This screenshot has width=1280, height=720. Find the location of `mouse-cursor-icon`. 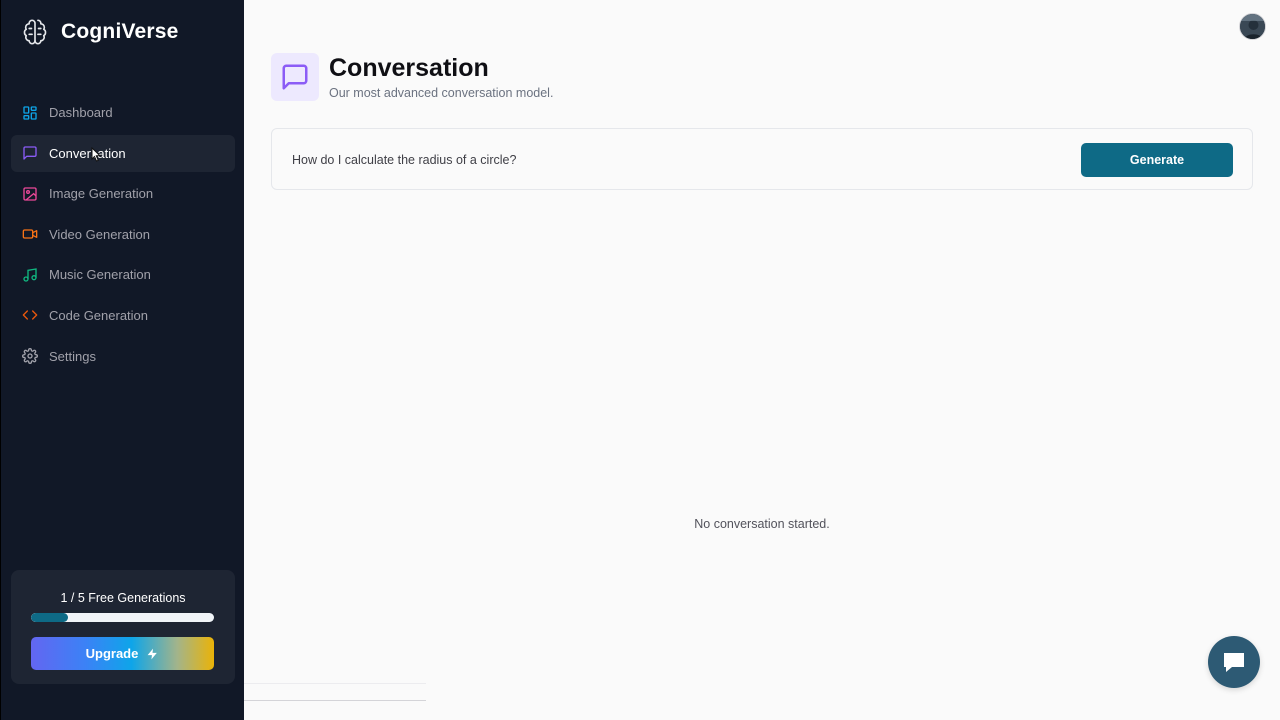

mouse-cursor-icon is located at coordinates (96, 154).